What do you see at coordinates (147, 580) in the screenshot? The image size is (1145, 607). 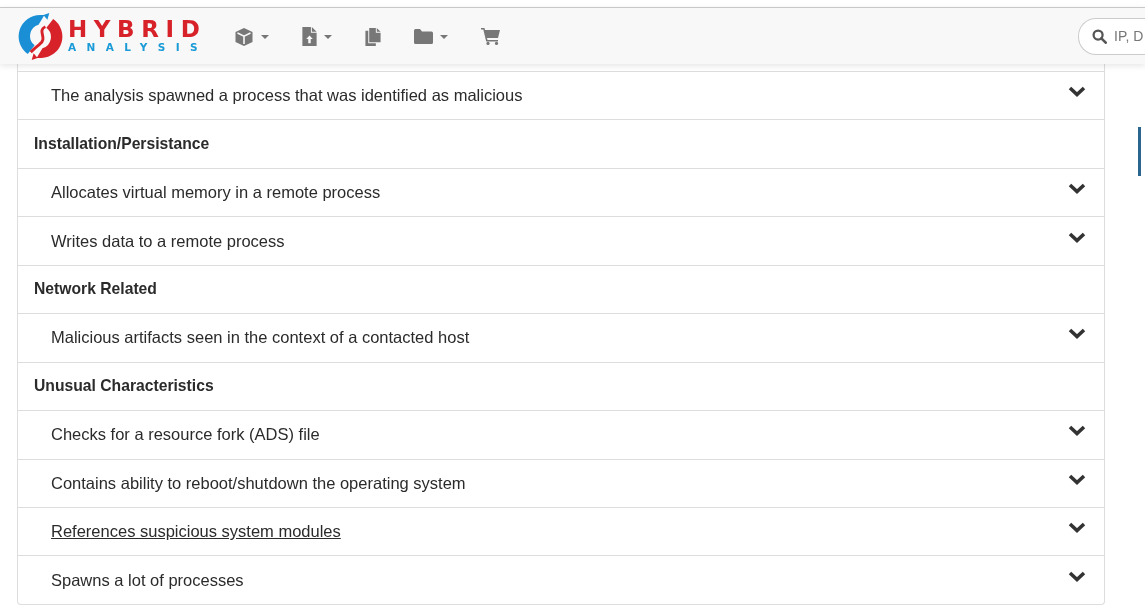 I see `signature-title: Spawns a lot of processes` at bounding box center [147, 580].